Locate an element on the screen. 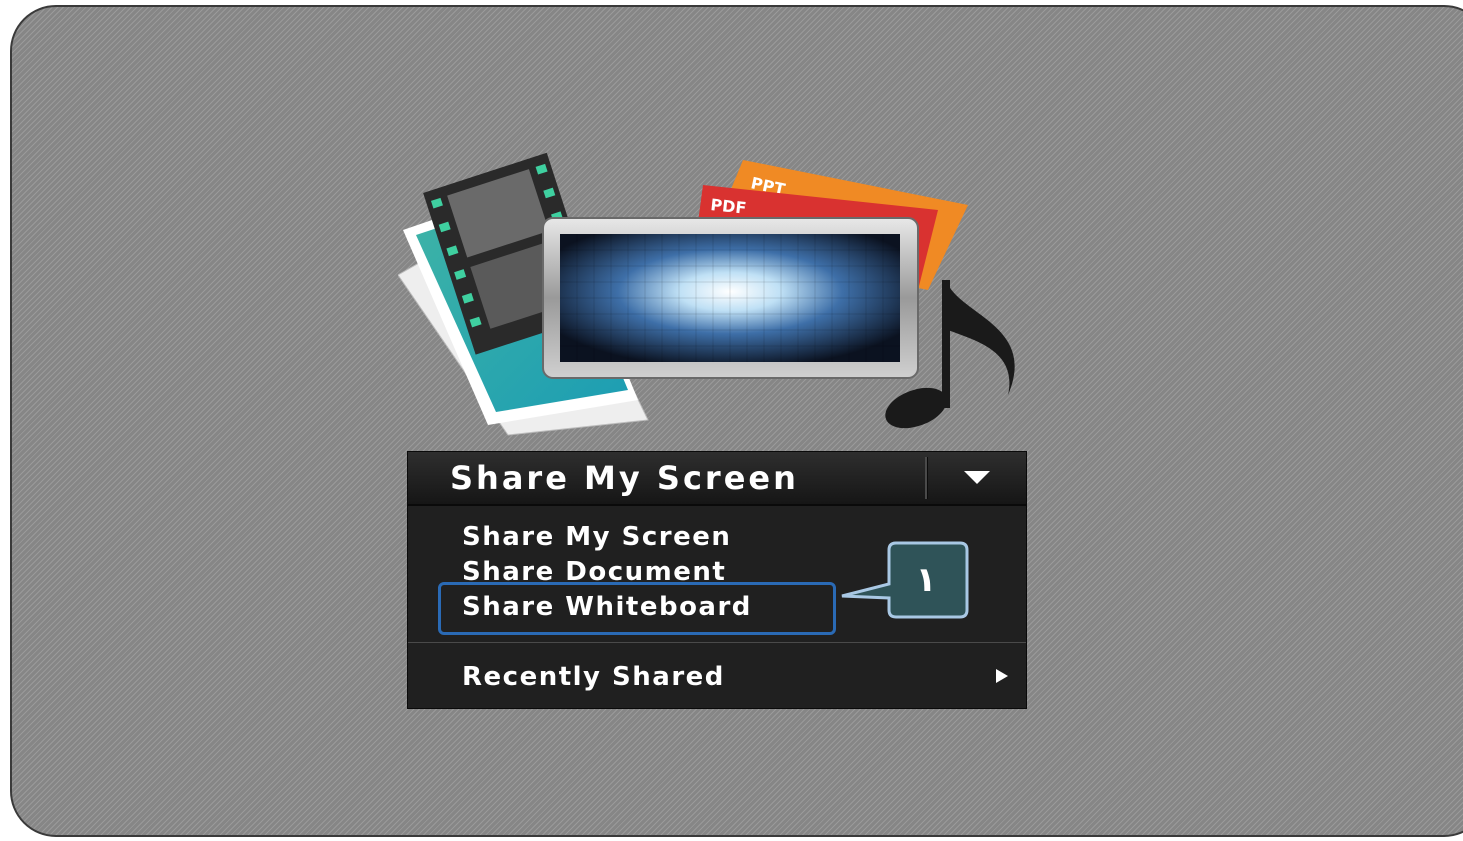  caret-right-icon is located at coordinates (1002, 676).